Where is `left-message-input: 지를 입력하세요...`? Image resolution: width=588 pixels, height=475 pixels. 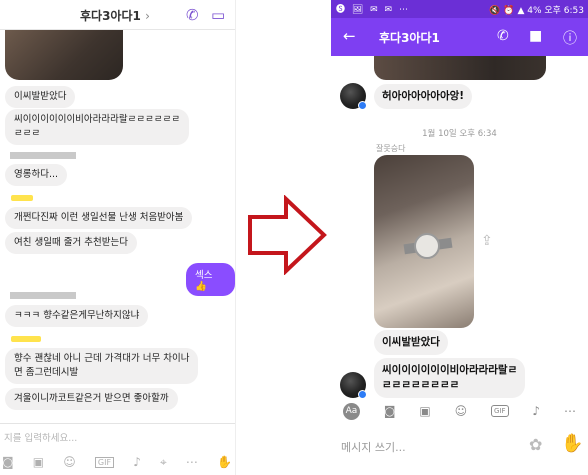 left-message-input: 지를 입력하세요... is located at coordinates (40, 437).